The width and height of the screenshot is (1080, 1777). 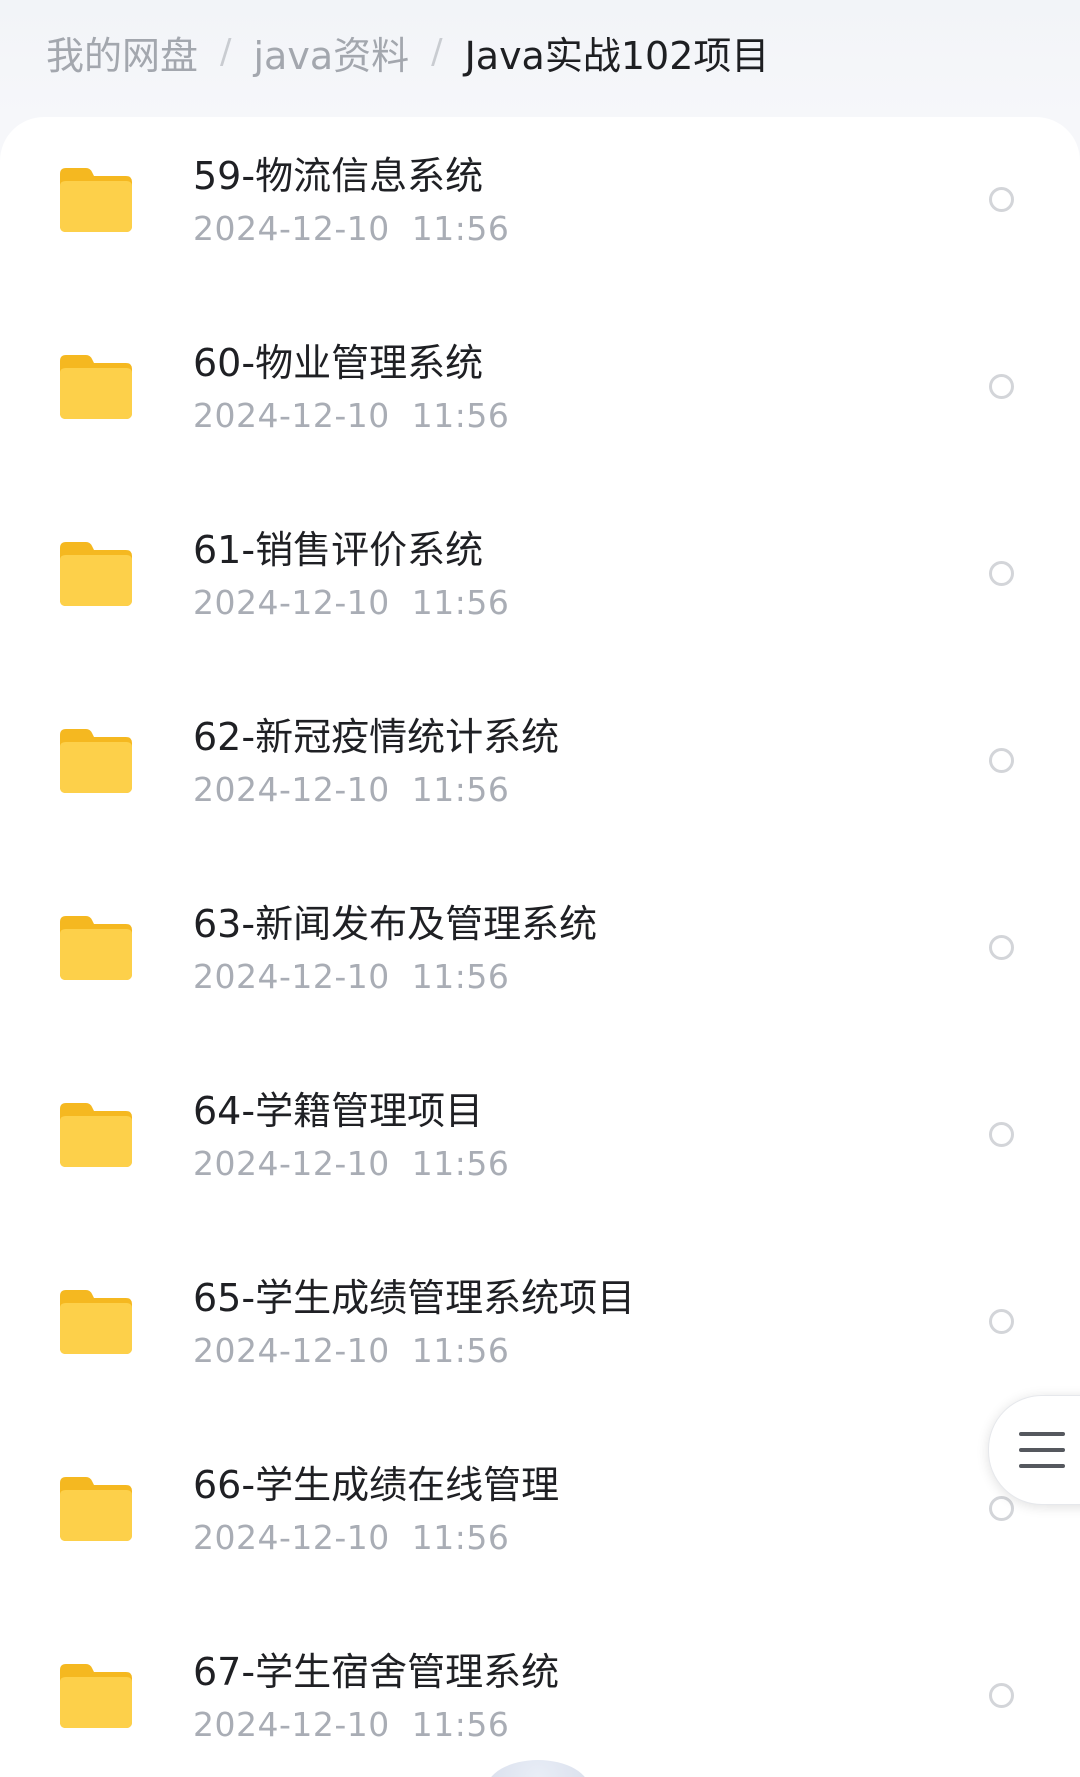 I want to click on breadcrumb-item-my-drive: 我的网盘, so click(x=122, y=52).